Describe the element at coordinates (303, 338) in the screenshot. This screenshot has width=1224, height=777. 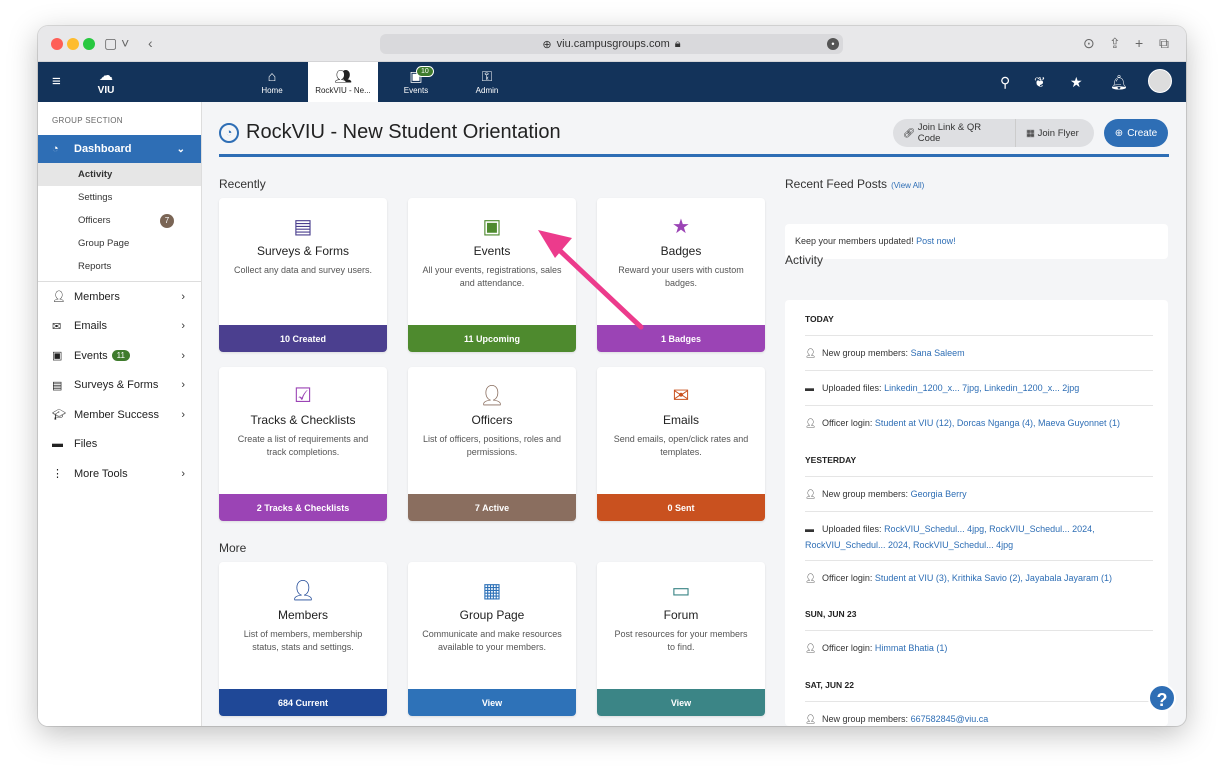
I see `card-footer-button: 10 Created` at that location.